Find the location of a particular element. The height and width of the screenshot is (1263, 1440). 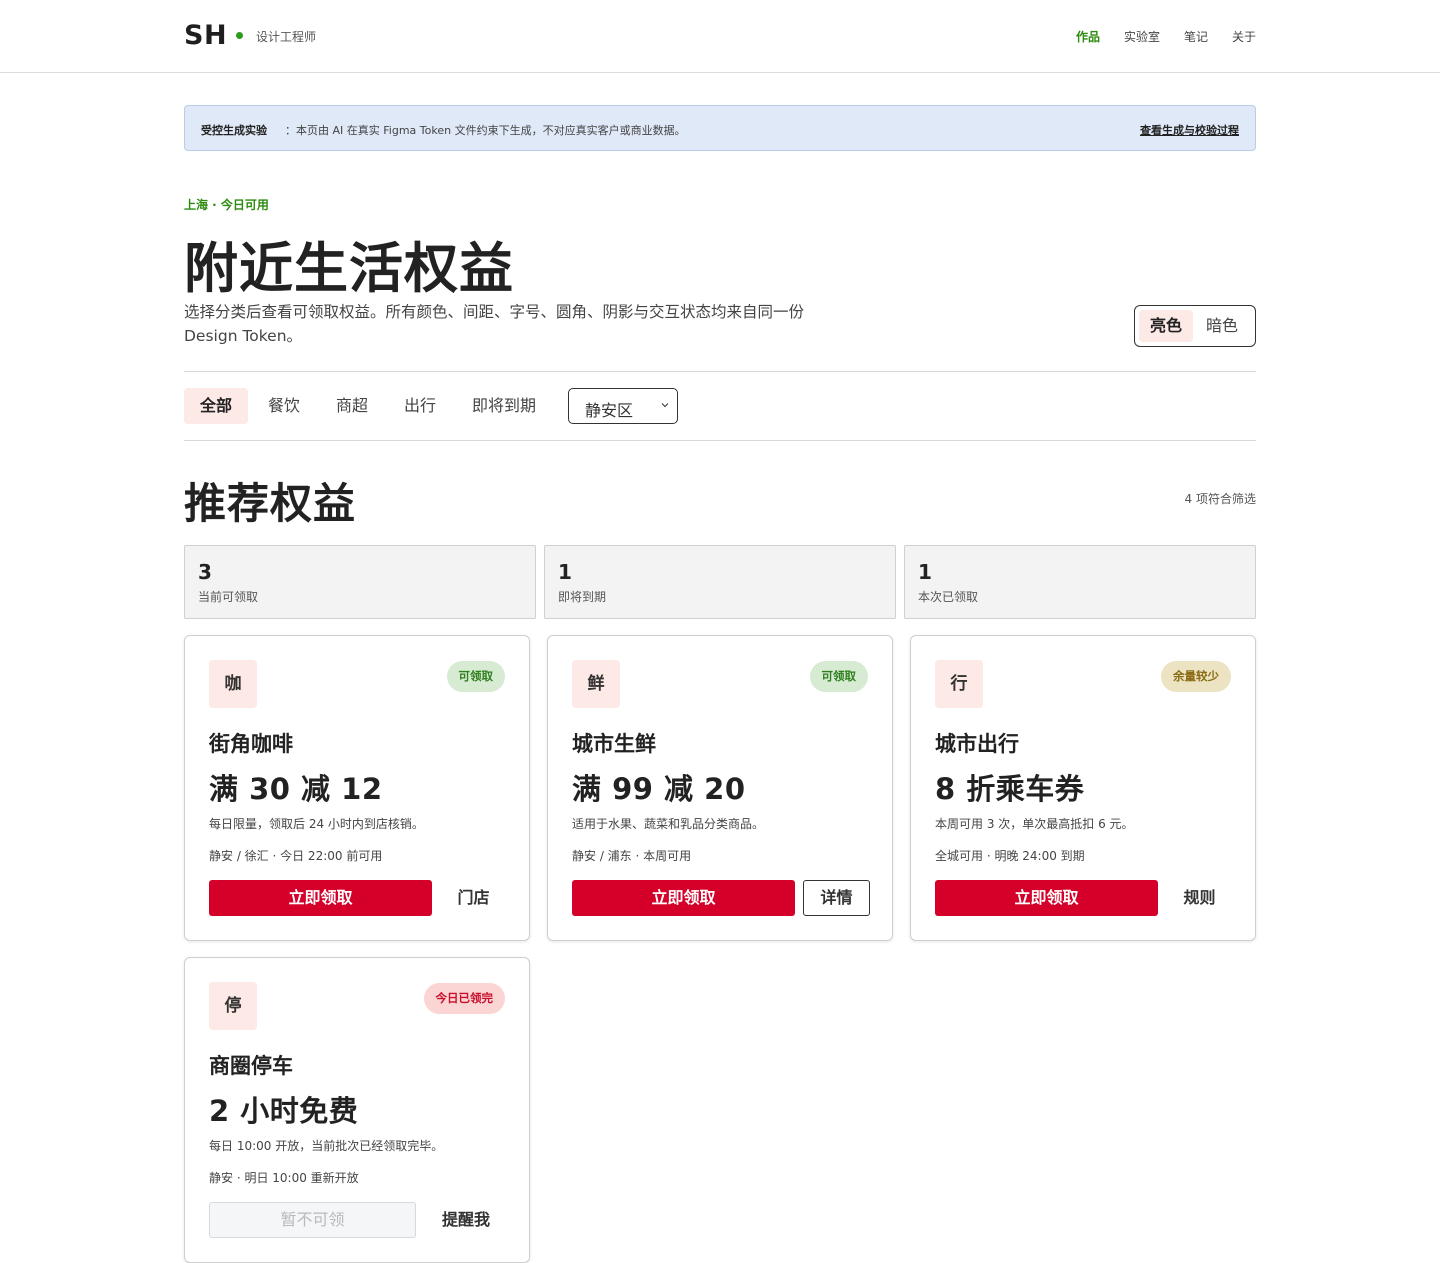

card-offer: 满 30 减 12 is located at coordinates (296, 789).